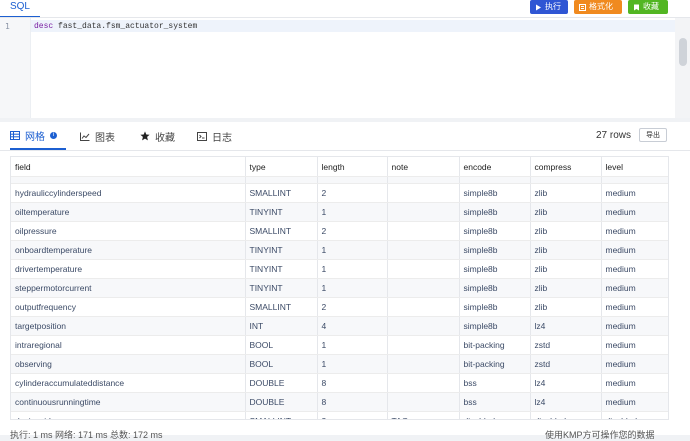 The height and width of the screenshot is (441, 690). Describe the element at coordinates (128, 415) in the screenshot. I see `table-cell-field: device_id` at that location.